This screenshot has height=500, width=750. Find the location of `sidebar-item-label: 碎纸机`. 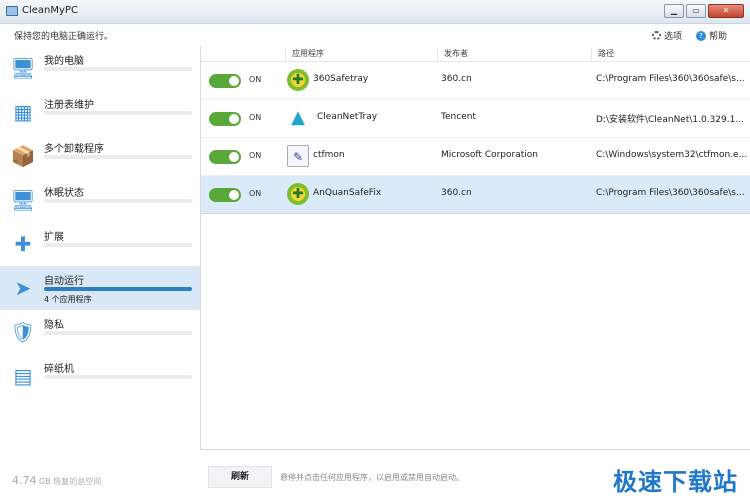

sidebar-item-label: 碎纸机 is located at coordinates (59, 369).